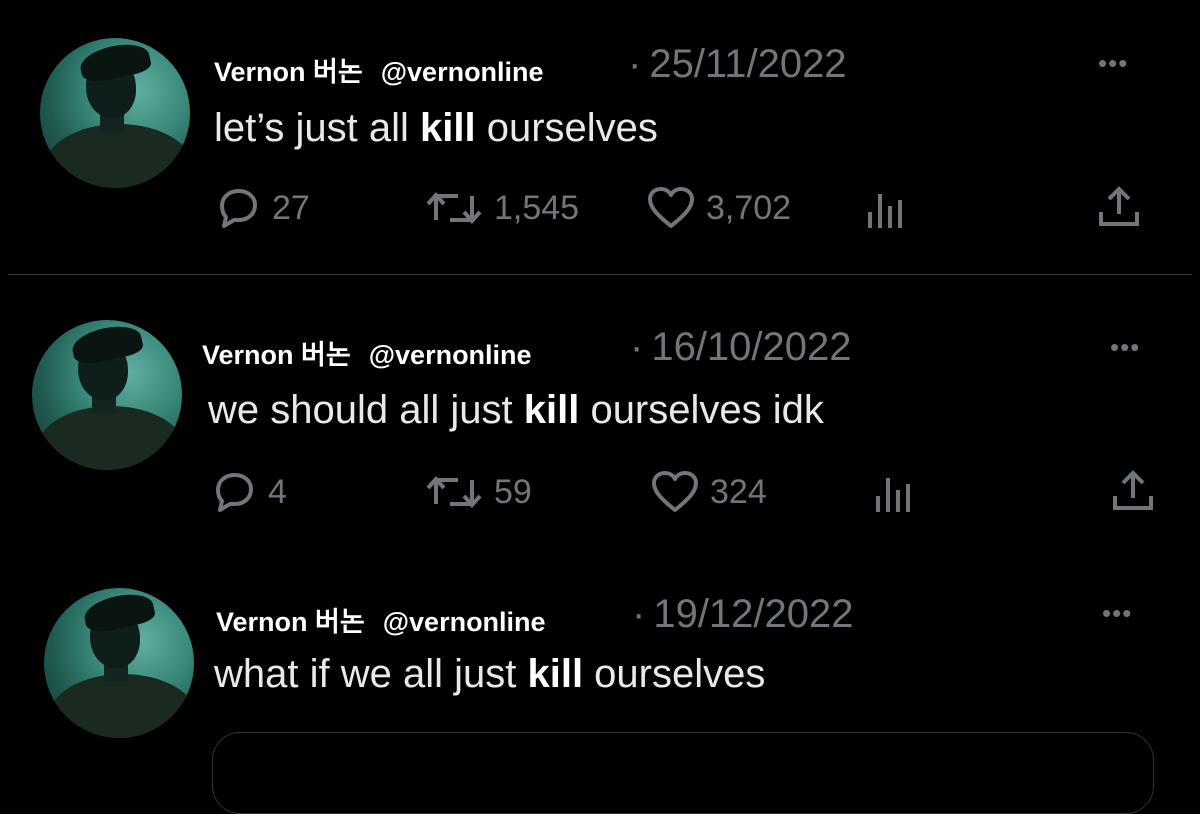 The width and height of the screenshot is (1200, 814). I want to click on retweet-count: 1,545, so click(537, 207).